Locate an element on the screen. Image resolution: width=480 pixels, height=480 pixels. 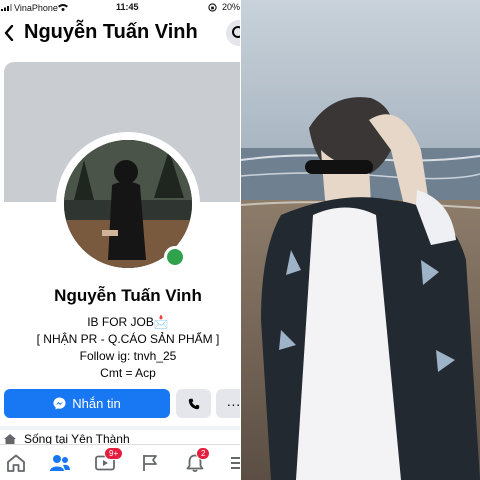
section-divider is located at coordinates (120, 428).